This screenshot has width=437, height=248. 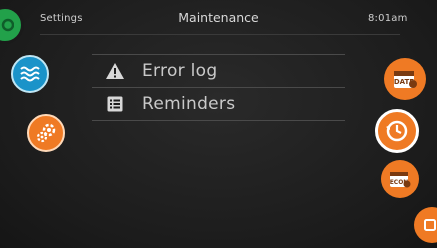 I want to click on exit-button, so click(x=425, y=225).